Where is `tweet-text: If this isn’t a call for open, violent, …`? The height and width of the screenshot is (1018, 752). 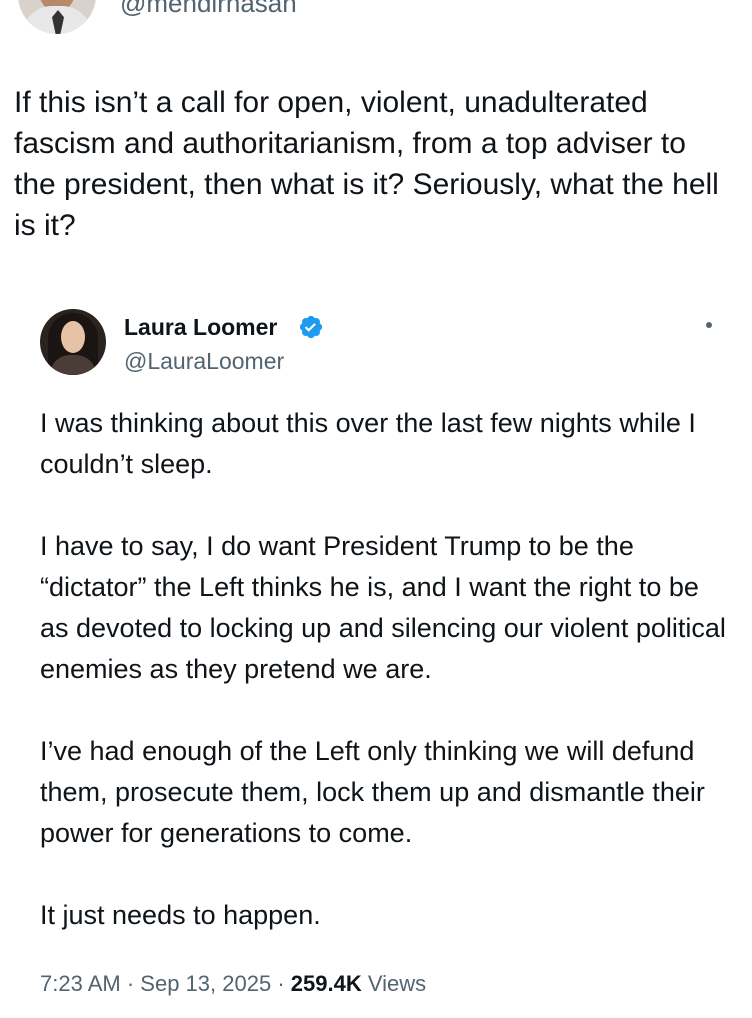 tweet-text: If this isn’t a call for open, violent, … is located at coordinates (366, 164).